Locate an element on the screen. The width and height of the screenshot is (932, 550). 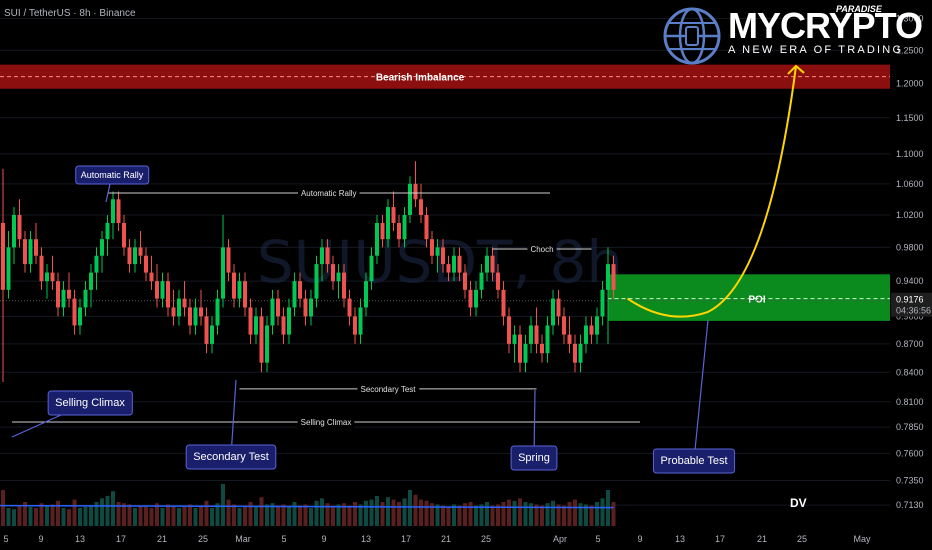
selling-climax-callout-label: Selling Climax is located at coordinates (90, 403).